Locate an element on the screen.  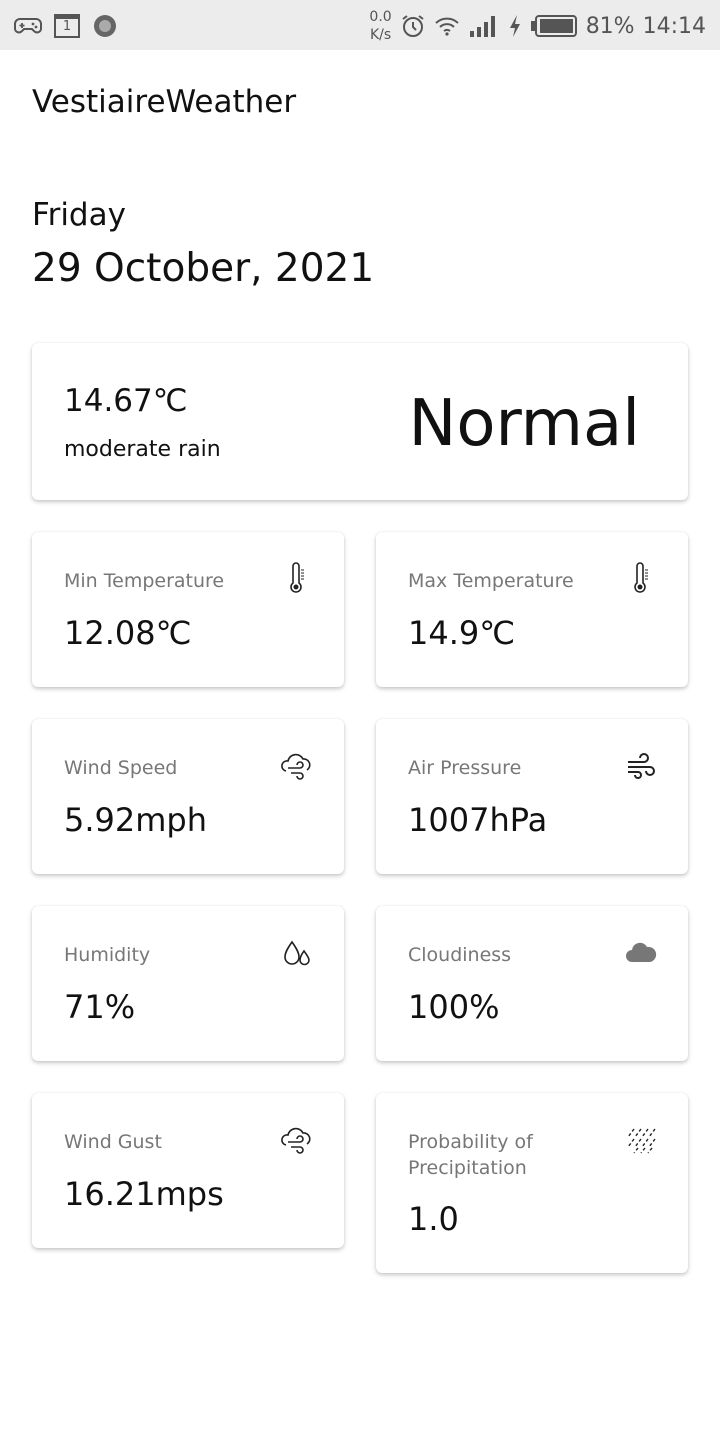
tile-label: Probability of Precipitation is located at coordinates (470, 1155).